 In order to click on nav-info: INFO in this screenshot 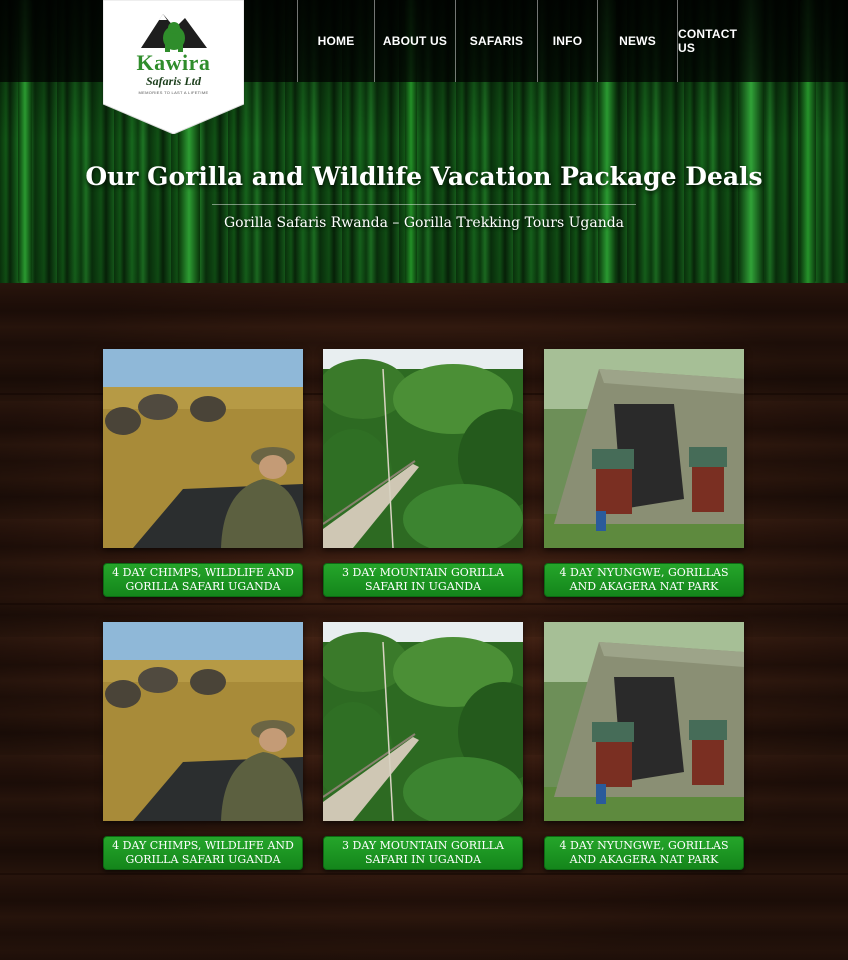, I will do `click(567, 41)`.